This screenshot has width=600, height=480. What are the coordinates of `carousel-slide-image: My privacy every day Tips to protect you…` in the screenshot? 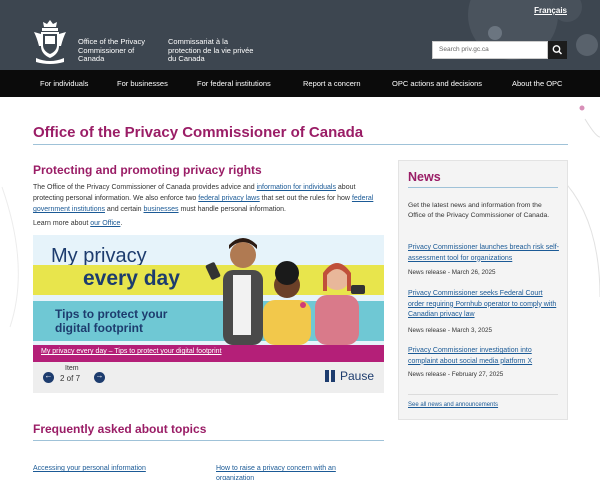 It's located at (208, 290).